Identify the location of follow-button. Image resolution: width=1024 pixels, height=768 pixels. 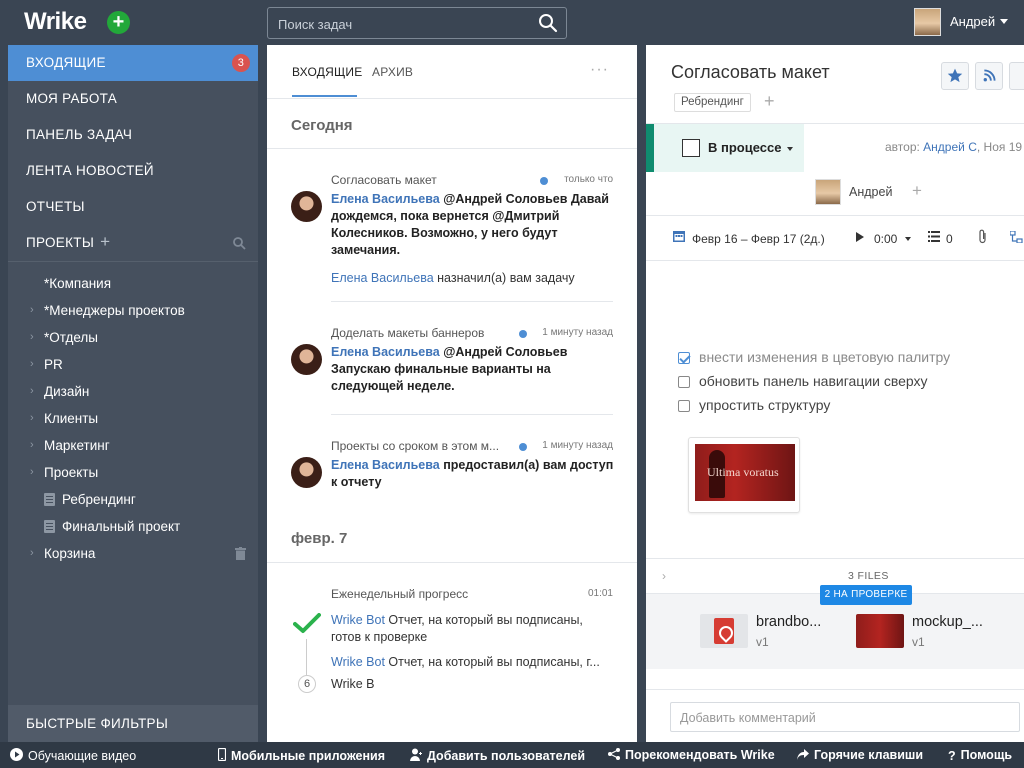
(989, 76).